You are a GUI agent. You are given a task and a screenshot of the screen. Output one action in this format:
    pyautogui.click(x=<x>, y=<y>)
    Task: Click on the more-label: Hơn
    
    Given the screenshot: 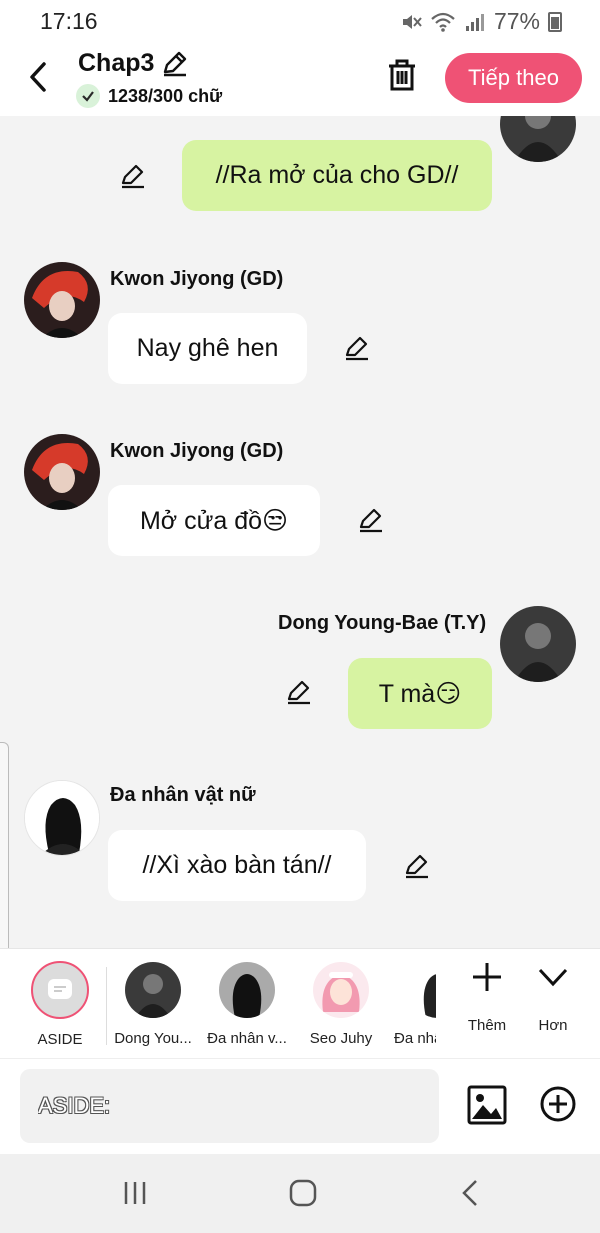 What is the action you would take?
    pyautogui.click(x=553, y=1025)
    